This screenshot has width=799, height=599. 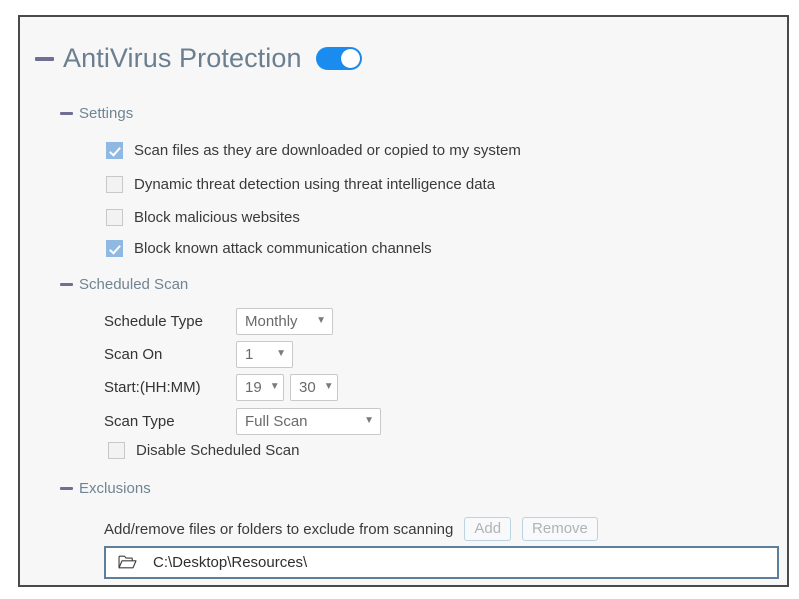 What do you see at coordinates (44, 58) in the screenshot?
I see `collapse-minus-icon` at bounding box center [44, 58].